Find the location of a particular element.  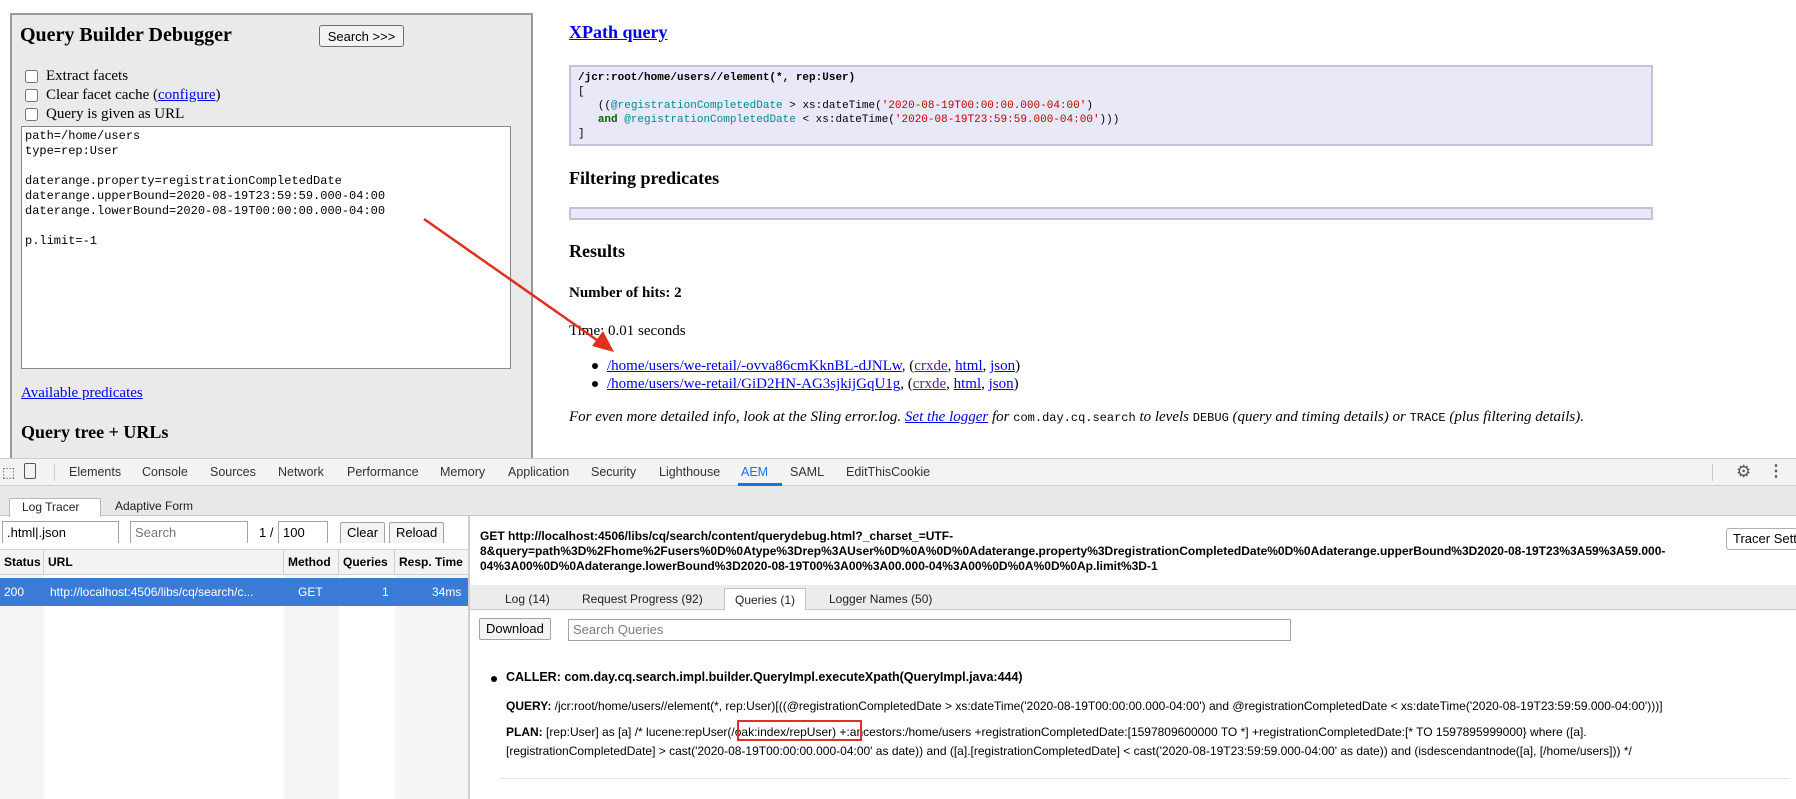

search-queries-input: Search Queries is located at coordinates (929, 630).